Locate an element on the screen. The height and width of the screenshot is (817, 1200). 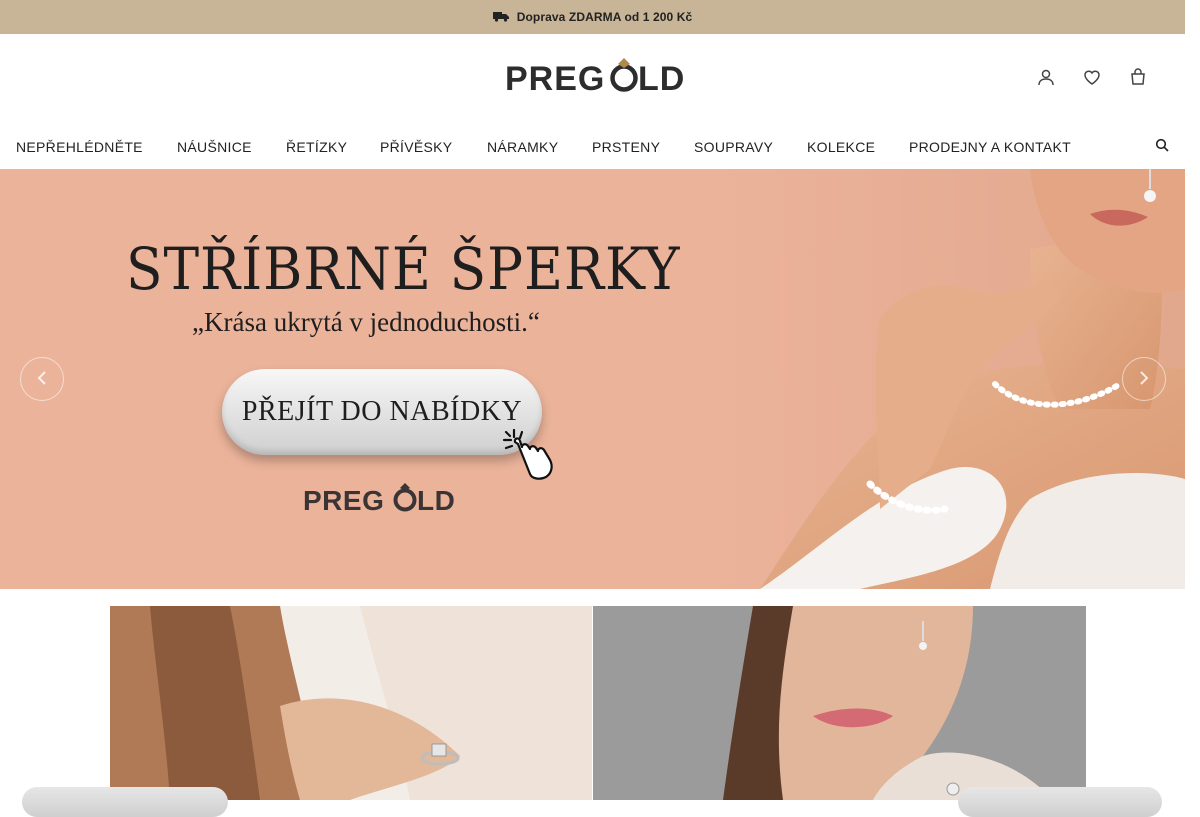
shipping-text: Doprava ZDARMA od 1 200 Kč is located at coordinates (604, 17).